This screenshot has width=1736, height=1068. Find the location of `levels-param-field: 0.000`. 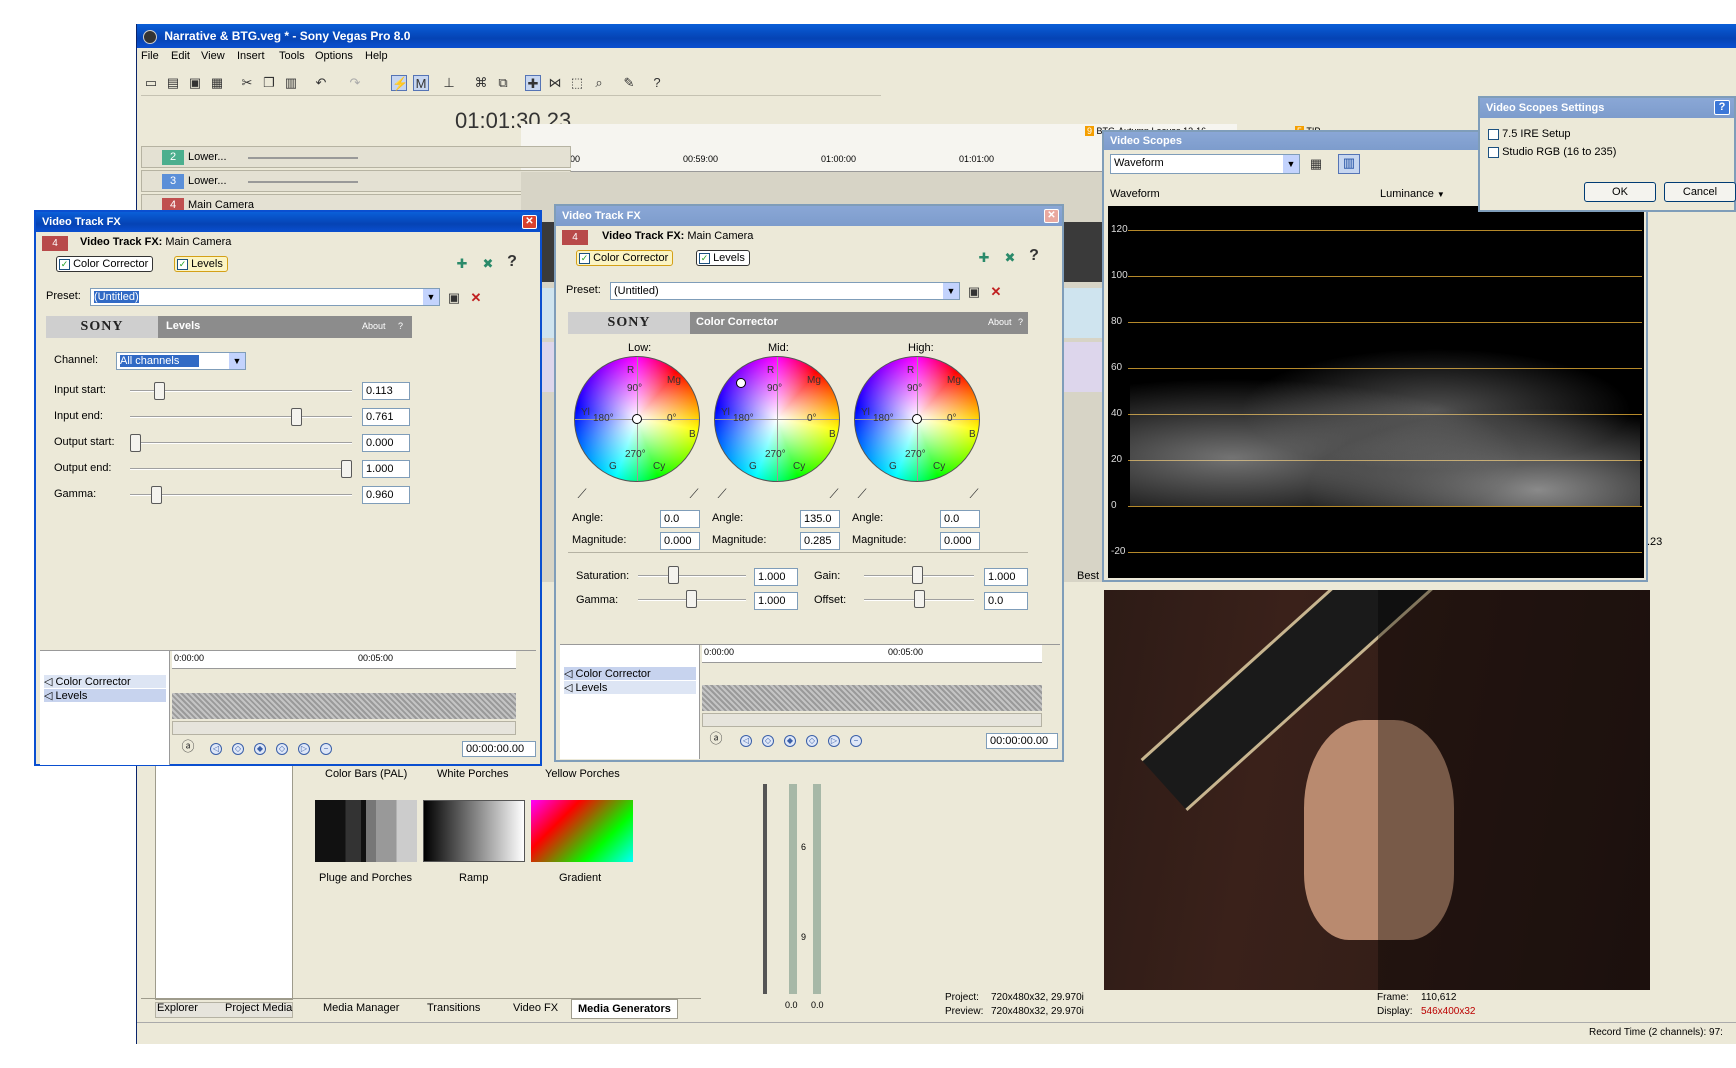

levels-param-field: 0.000 is located at coordinates (386, 443).